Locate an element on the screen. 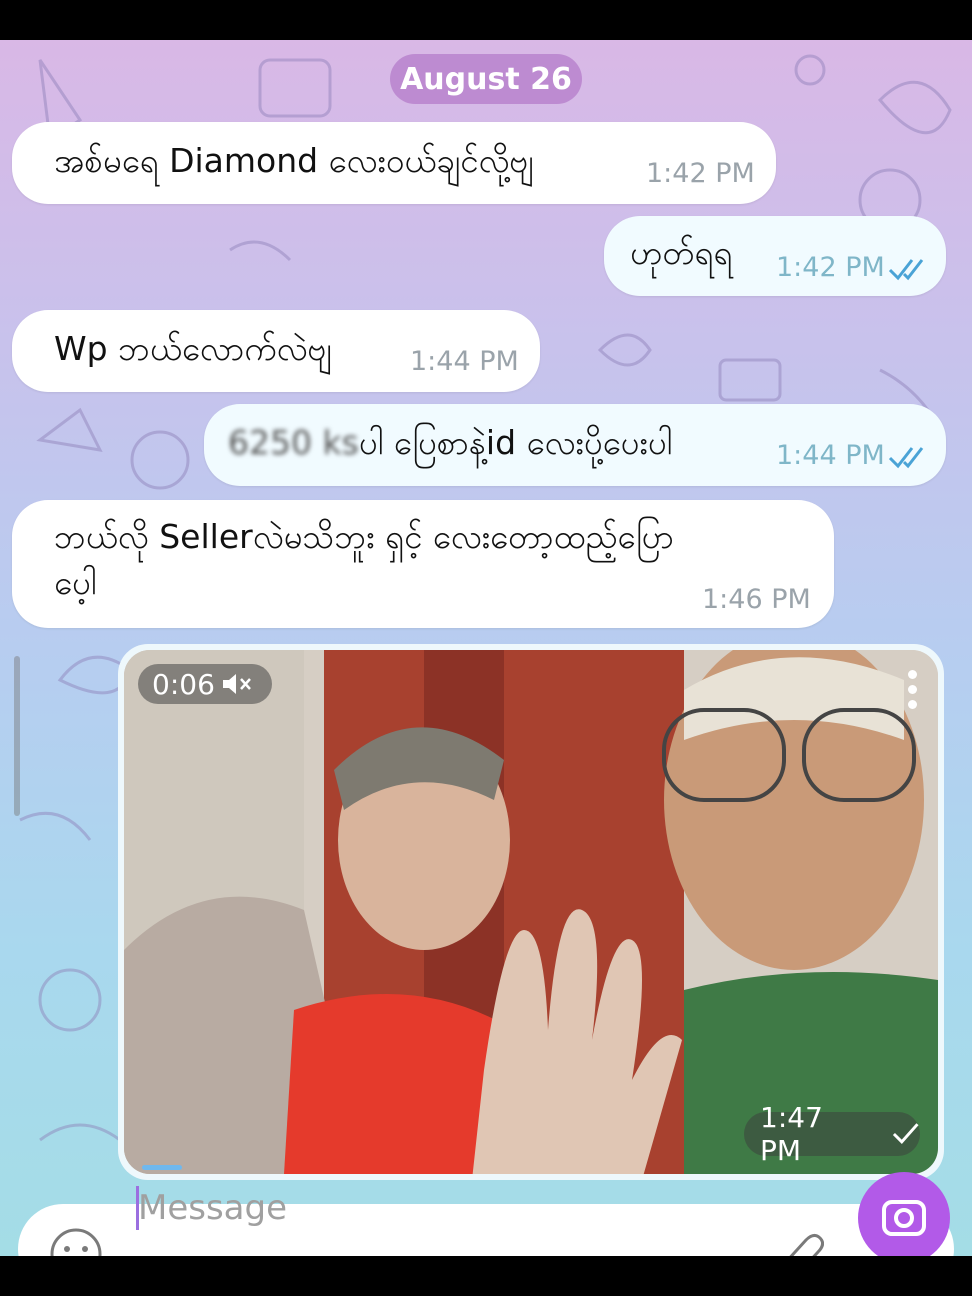 This screenshot has width=972, height=1296. message-bubble-outgoing: ဟုတ်ရရ 1:42 PM is located at coordinates (775, 256).